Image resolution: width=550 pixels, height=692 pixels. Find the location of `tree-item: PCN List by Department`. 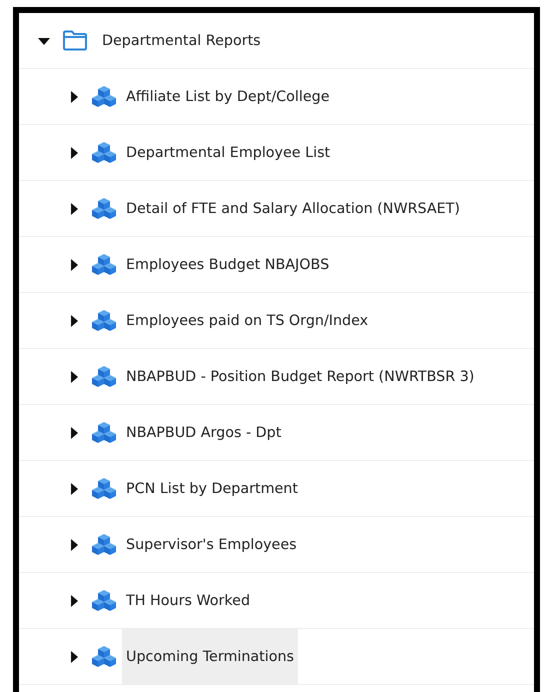

tree-item: PCN List by Department is located at coordinates (212, 488).